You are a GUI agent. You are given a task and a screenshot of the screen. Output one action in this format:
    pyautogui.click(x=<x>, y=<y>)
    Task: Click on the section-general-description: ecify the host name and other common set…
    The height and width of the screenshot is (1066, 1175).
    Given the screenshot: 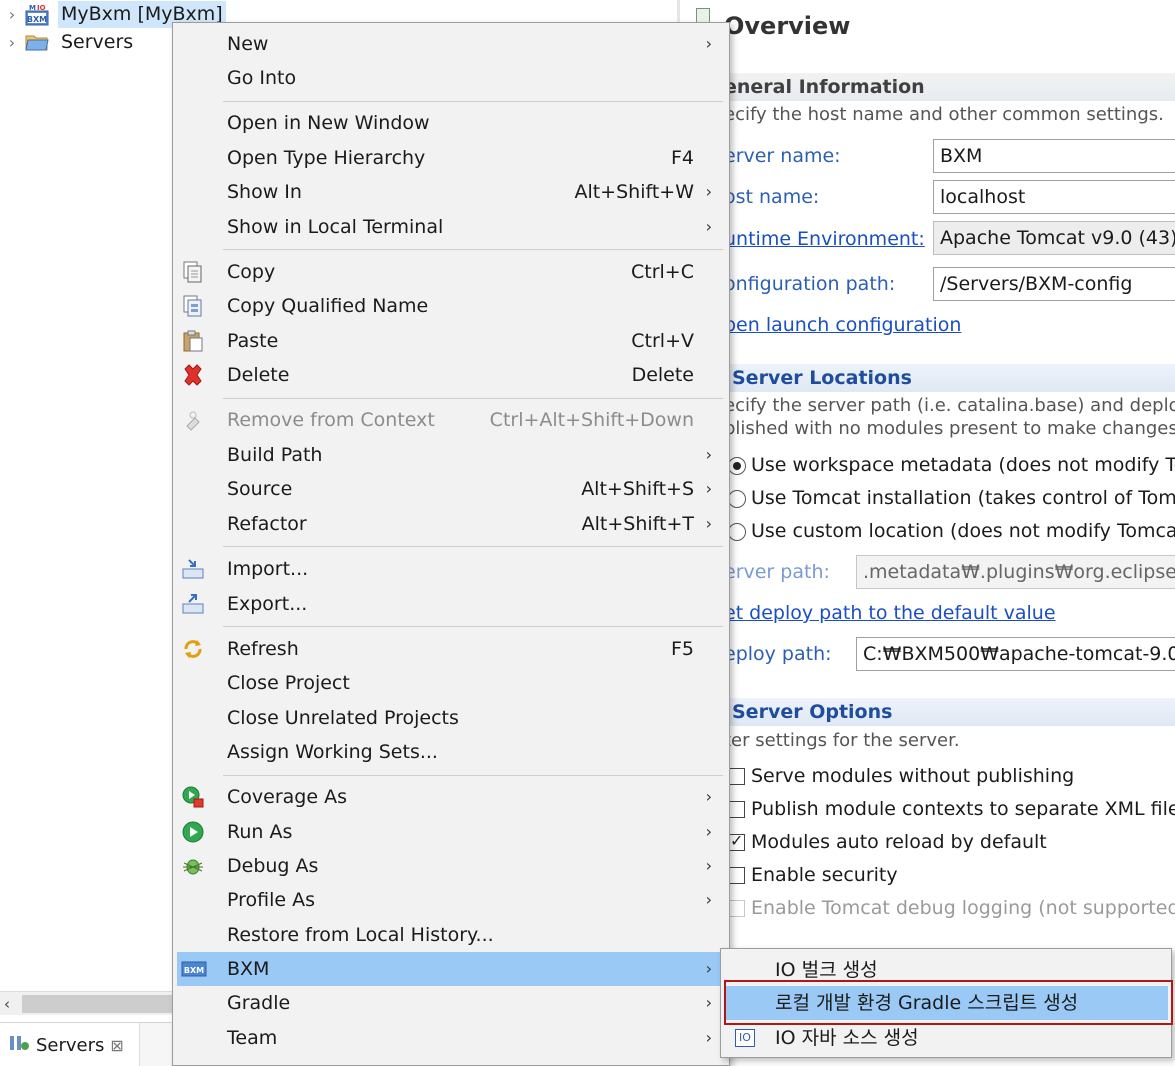 What is the action you would take?
    pyautogui.click(x=944, y=114)
    